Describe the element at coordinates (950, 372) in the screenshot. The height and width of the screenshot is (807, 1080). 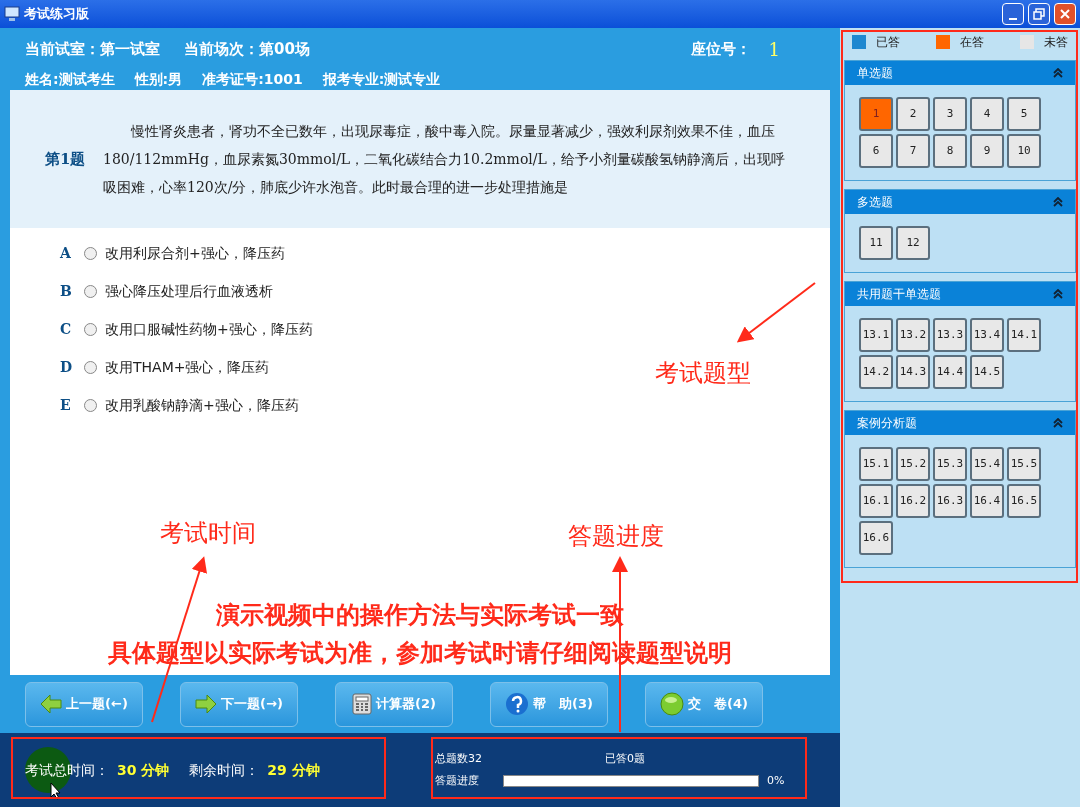
I see `question-tile: 14.4` at that location.